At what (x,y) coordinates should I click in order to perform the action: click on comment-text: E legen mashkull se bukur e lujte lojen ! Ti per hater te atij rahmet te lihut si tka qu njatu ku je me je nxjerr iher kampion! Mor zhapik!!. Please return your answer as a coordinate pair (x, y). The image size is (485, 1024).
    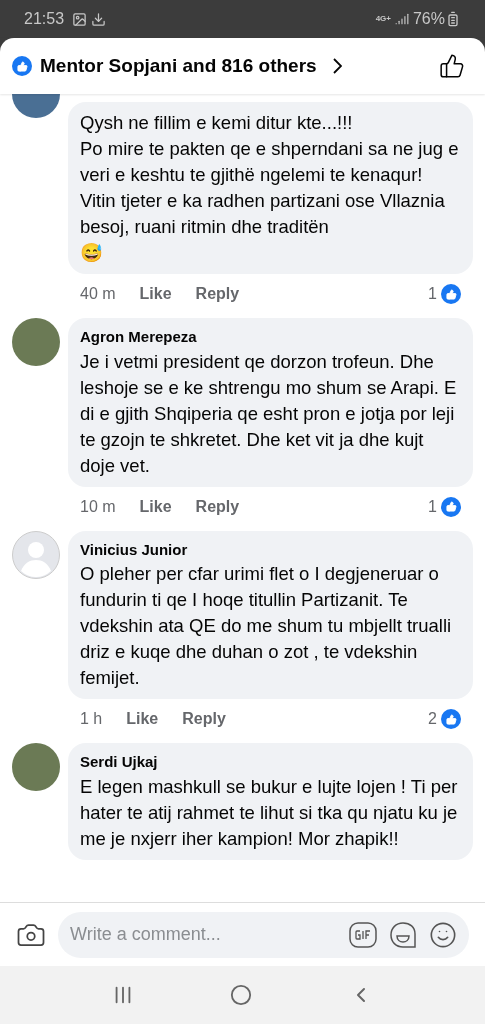
    Looking at the image, I should click on (269, 812).